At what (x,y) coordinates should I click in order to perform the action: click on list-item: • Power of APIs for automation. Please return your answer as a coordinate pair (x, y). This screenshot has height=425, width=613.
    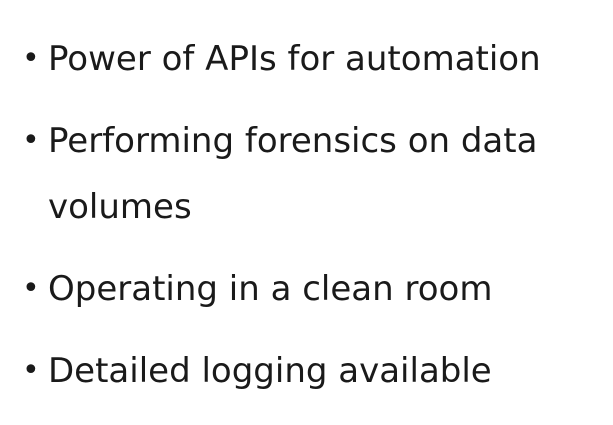
    Looking at the image, I should click on (312, 59).